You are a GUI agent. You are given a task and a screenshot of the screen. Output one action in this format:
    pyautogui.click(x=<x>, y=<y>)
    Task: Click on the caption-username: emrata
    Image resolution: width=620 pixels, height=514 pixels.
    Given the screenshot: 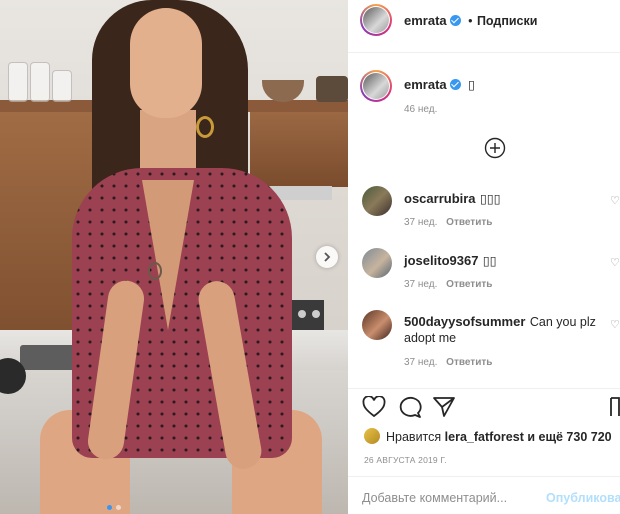 What is the action you would take?
    pyautogui.click(x=425, y=84)
    